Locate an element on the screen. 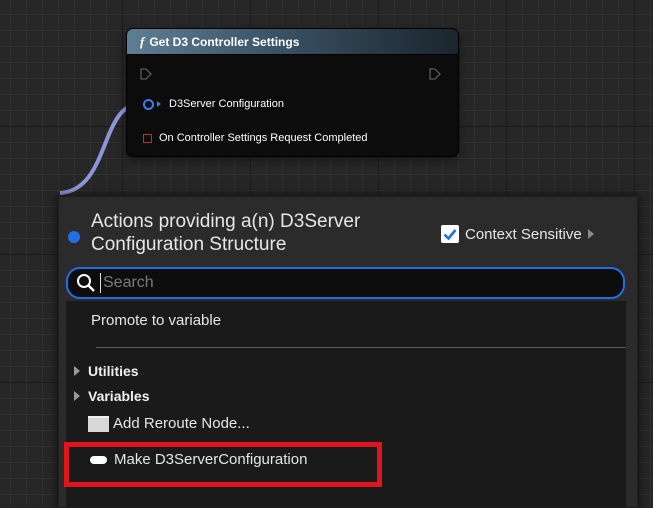 Image resolution: width=653 pixels, height=508 pixels. pin-label: D3Server Configuration is located at coordinates (226, 104).